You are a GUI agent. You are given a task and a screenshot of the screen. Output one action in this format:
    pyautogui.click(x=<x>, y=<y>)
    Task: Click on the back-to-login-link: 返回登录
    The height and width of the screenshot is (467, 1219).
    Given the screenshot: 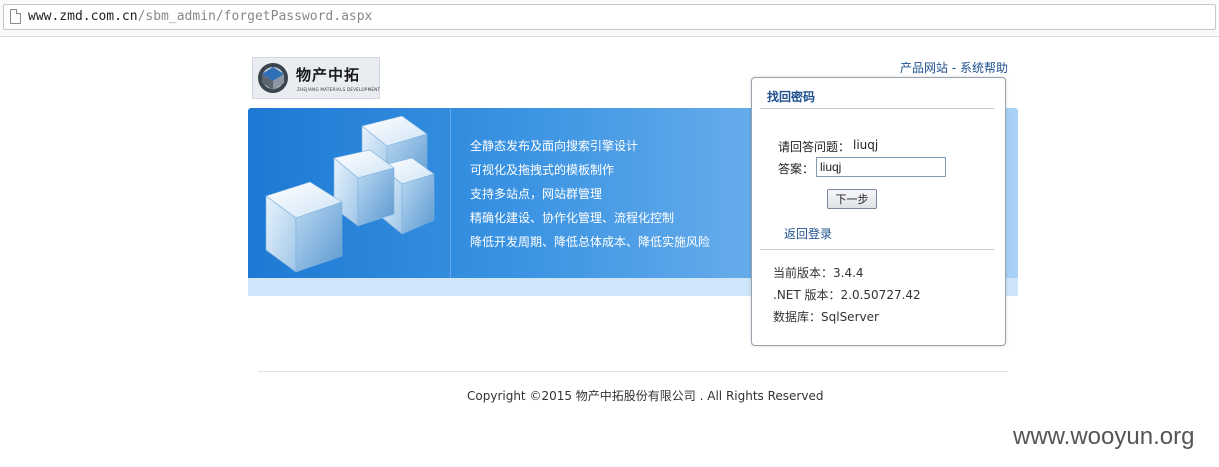 What is the action you would take?
    pyautogui.click(x=808, y=233)
    